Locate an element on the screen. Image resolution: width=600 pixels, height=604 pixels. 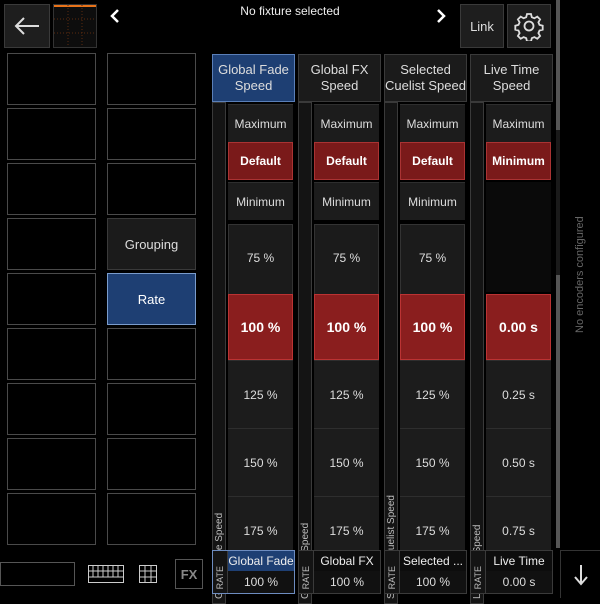
arrow-down-icon is located at coordinates (581, 575).